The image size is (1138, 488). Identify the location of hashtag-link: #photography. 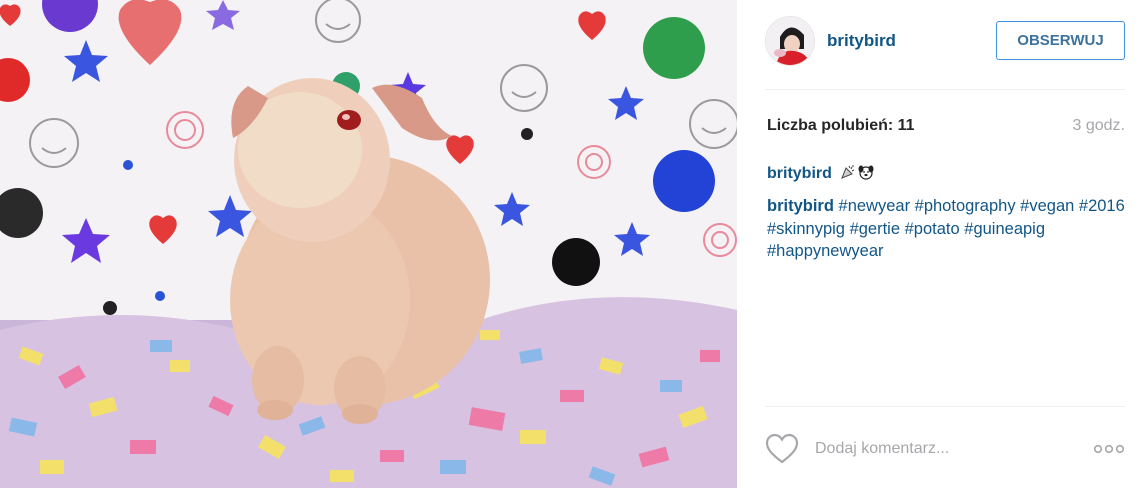
(965, 206).